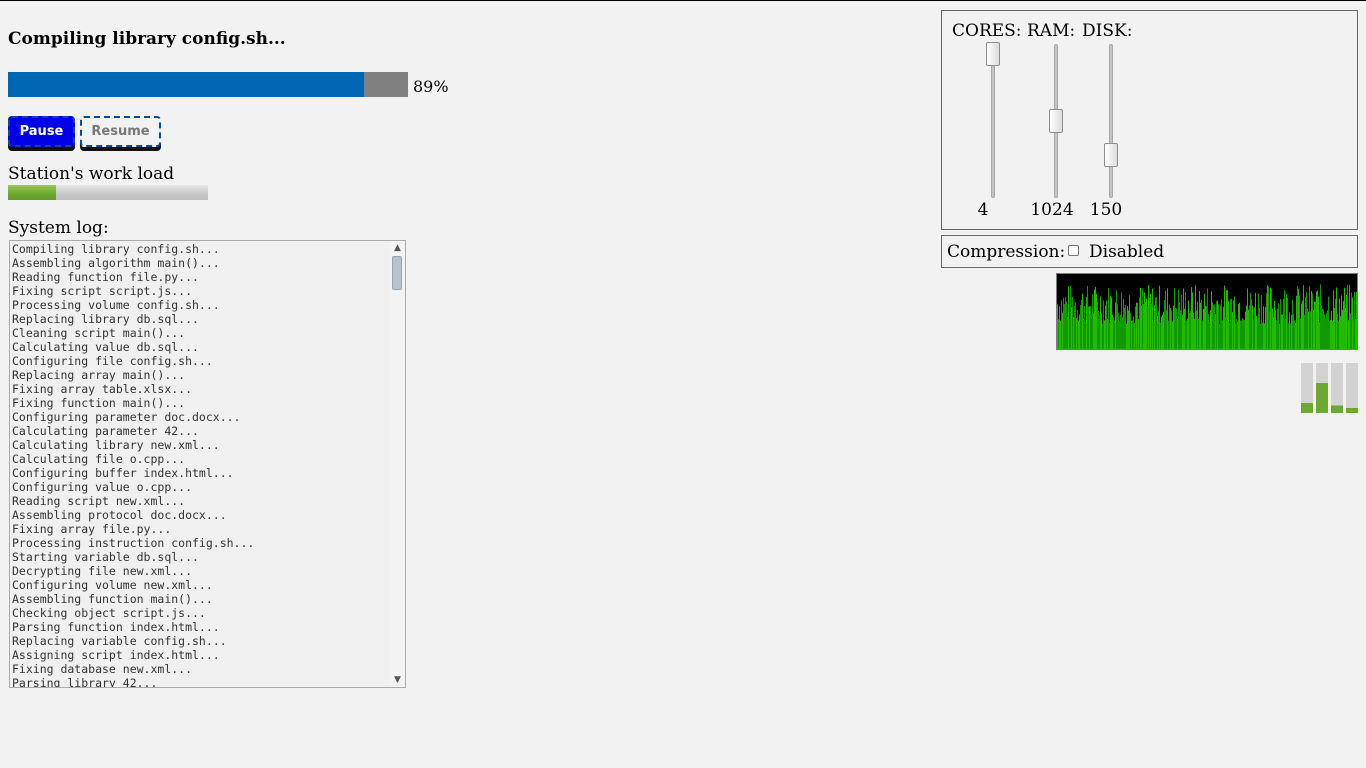  What do you see at coordinates (1073, 250) in the screenshot?
I see `compression-checkbox` at bounding box center [1073, 250].